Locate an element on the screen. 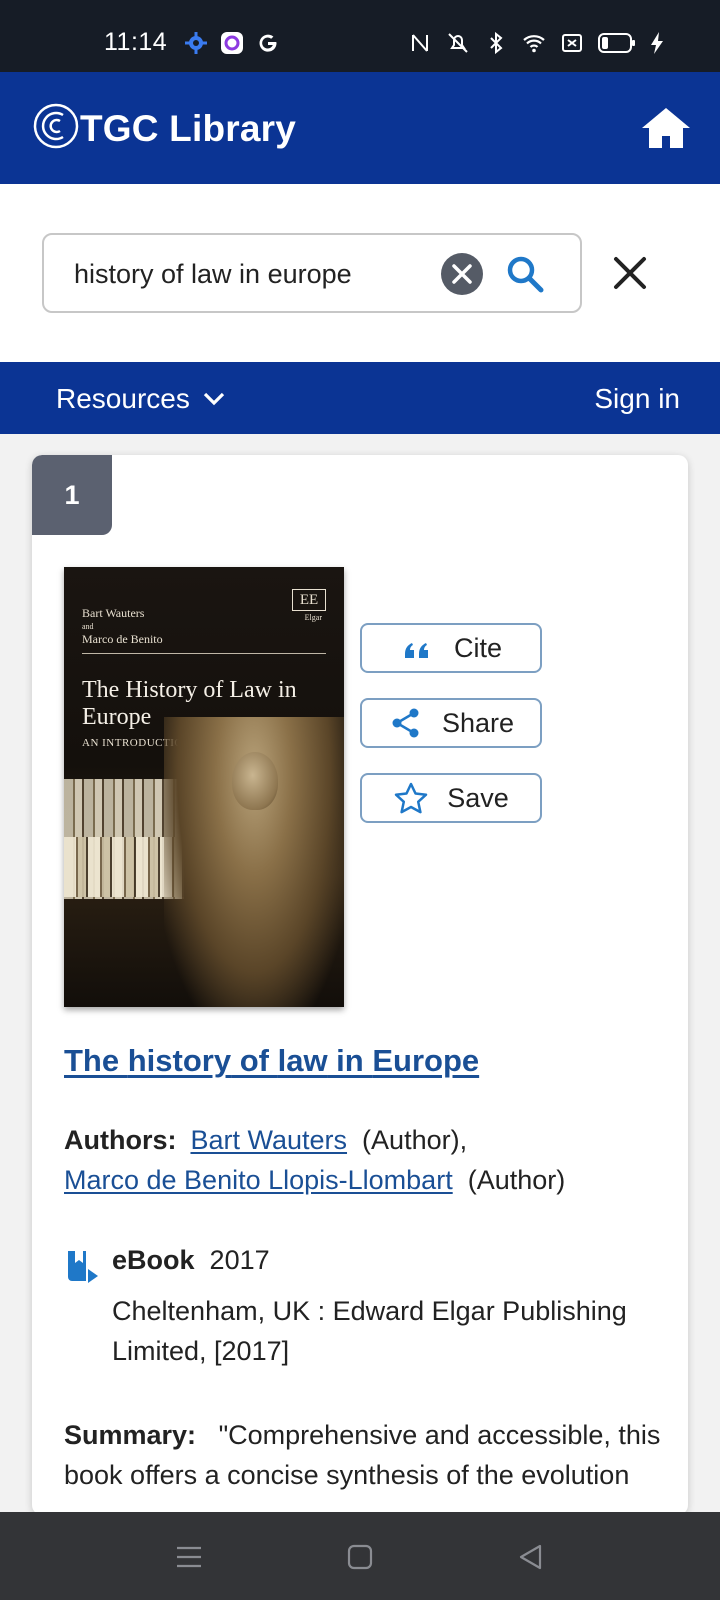 This screenshot has height=1600, width=720. home-icon is located at coordinates (666, 128).